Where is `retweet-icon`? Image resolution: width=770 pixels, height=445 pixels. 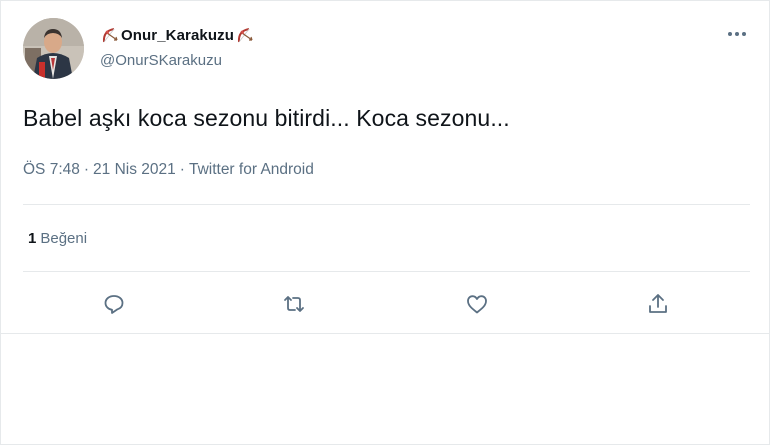 retweet-icon is located at coordinates (294, 304).